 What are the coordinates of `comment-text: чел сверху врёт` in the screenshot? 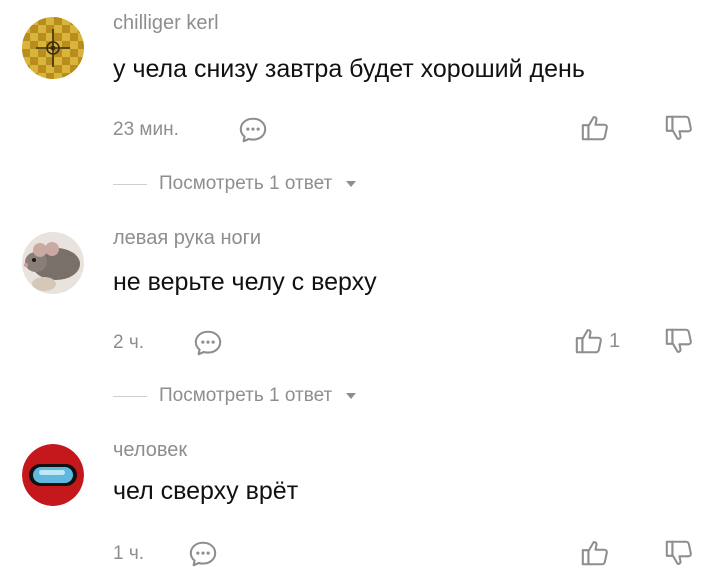 It's located at (206, 491).